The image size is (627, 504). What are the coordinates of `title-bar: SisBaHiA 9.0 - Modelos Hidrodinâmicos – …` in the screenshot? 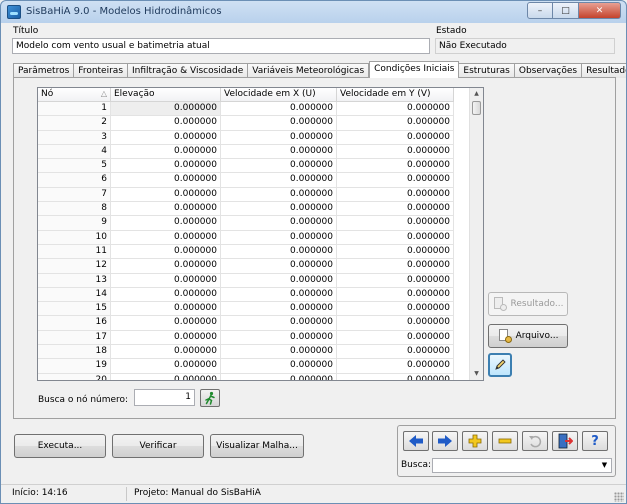 It's located at (313, 12).